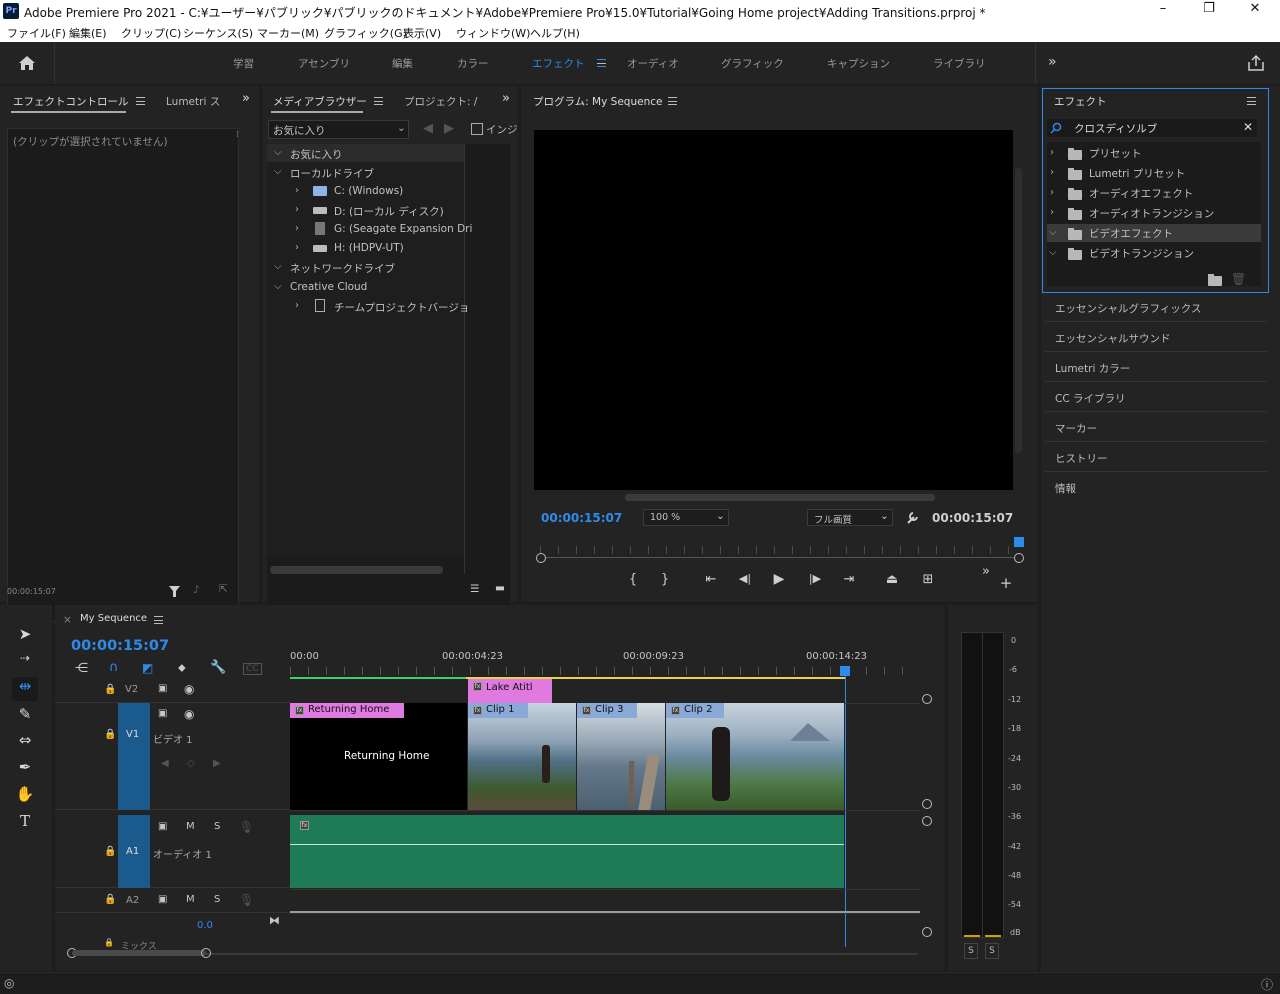 This screenshot has height=994, width=1280. What do you see at coordinates (601, 63) in the screenshot?
I see `workspace-menu-icon` at bounding box center [601, 63].